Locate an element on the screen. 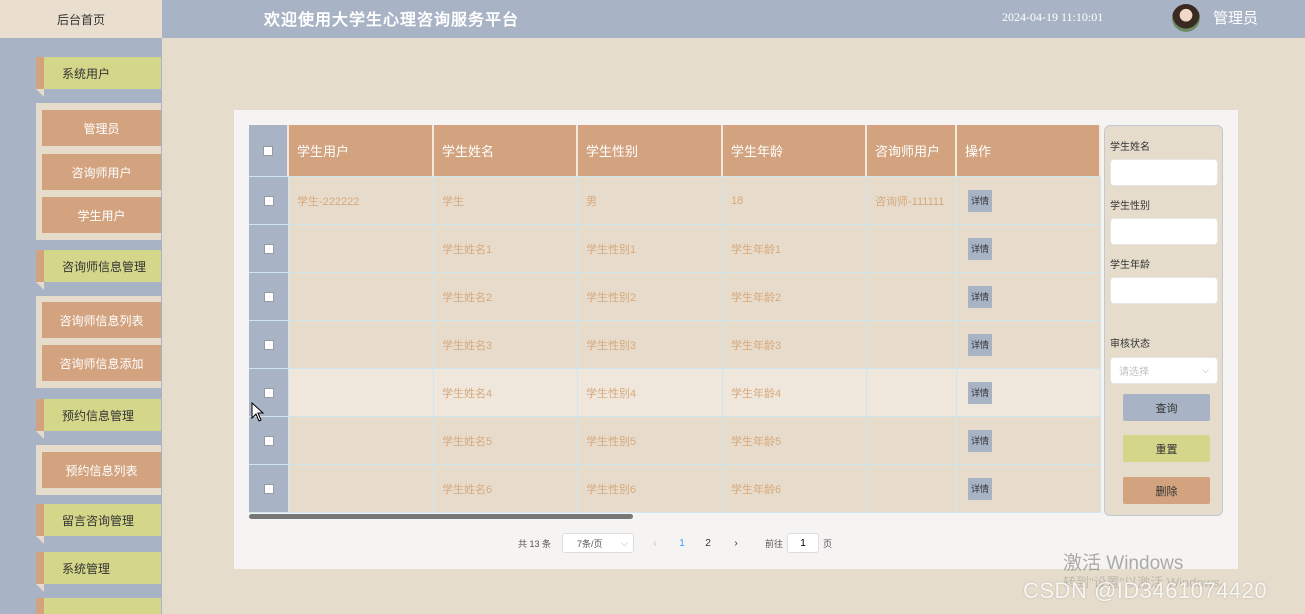  sidebar-subitem-counselor-users: 咨询师用户 is located at coordinates (101, 172).